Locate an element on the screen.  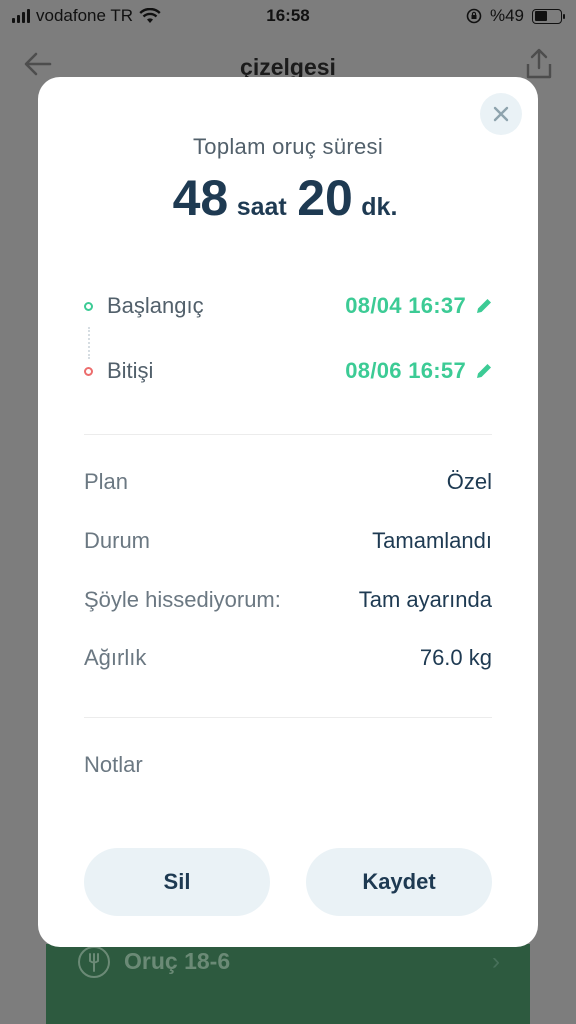
total-minutes: 20 is located at coordinates (325, 198).